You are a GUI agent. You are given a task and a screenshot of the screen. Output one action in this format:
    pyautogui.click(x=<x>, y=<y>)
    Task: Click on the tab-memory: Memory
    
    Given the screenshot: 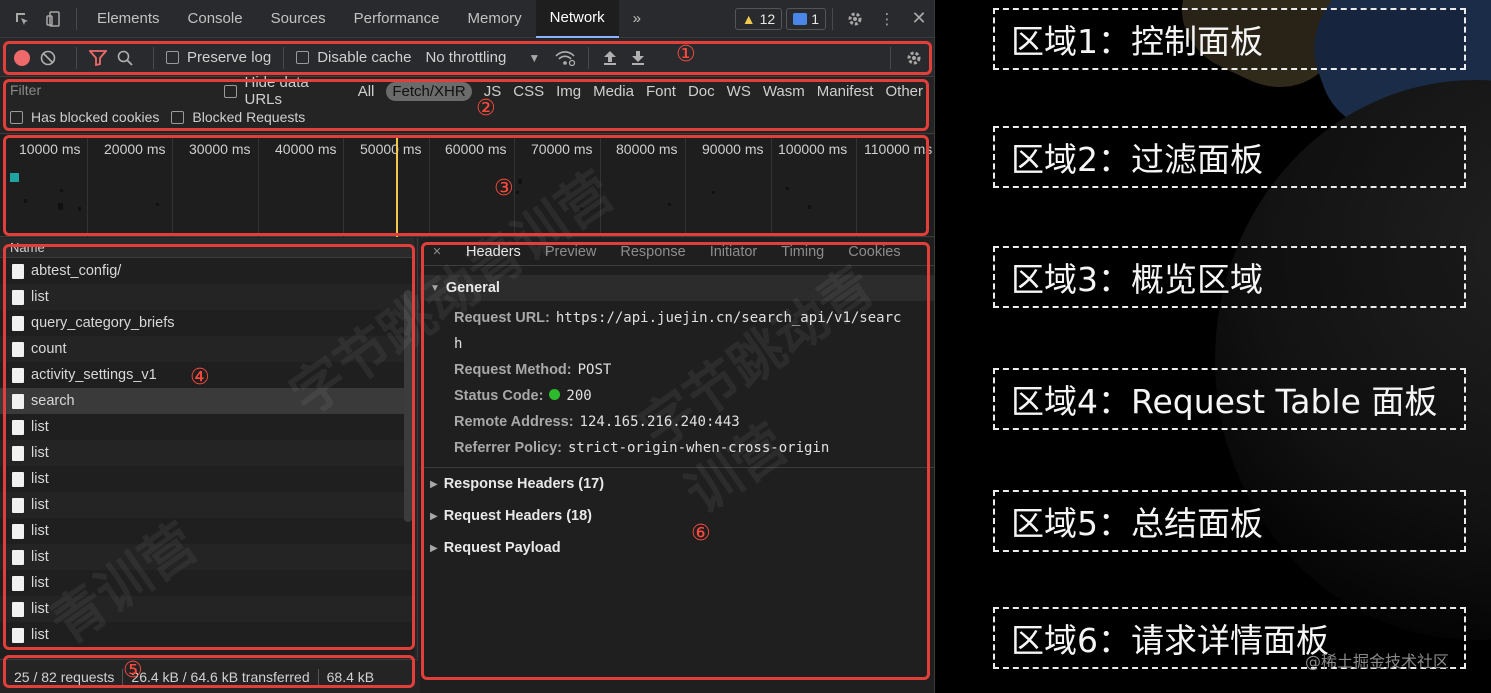 What is the action you would take?
    pyautogui.click(x=494, y=19)
    